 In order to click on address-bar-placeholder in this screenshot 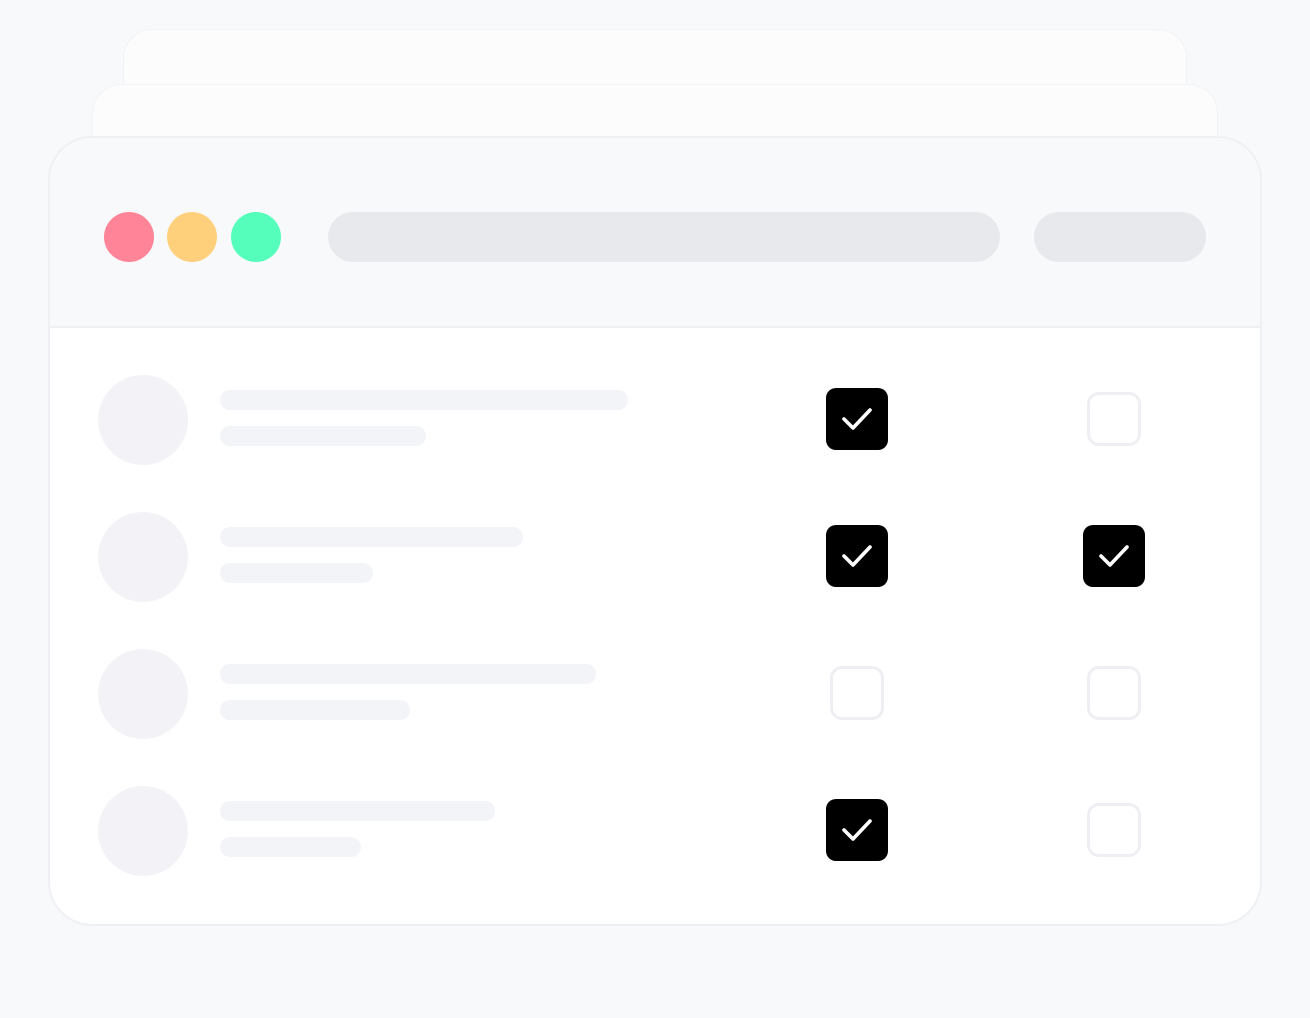, I will do `click(664, 237)`.